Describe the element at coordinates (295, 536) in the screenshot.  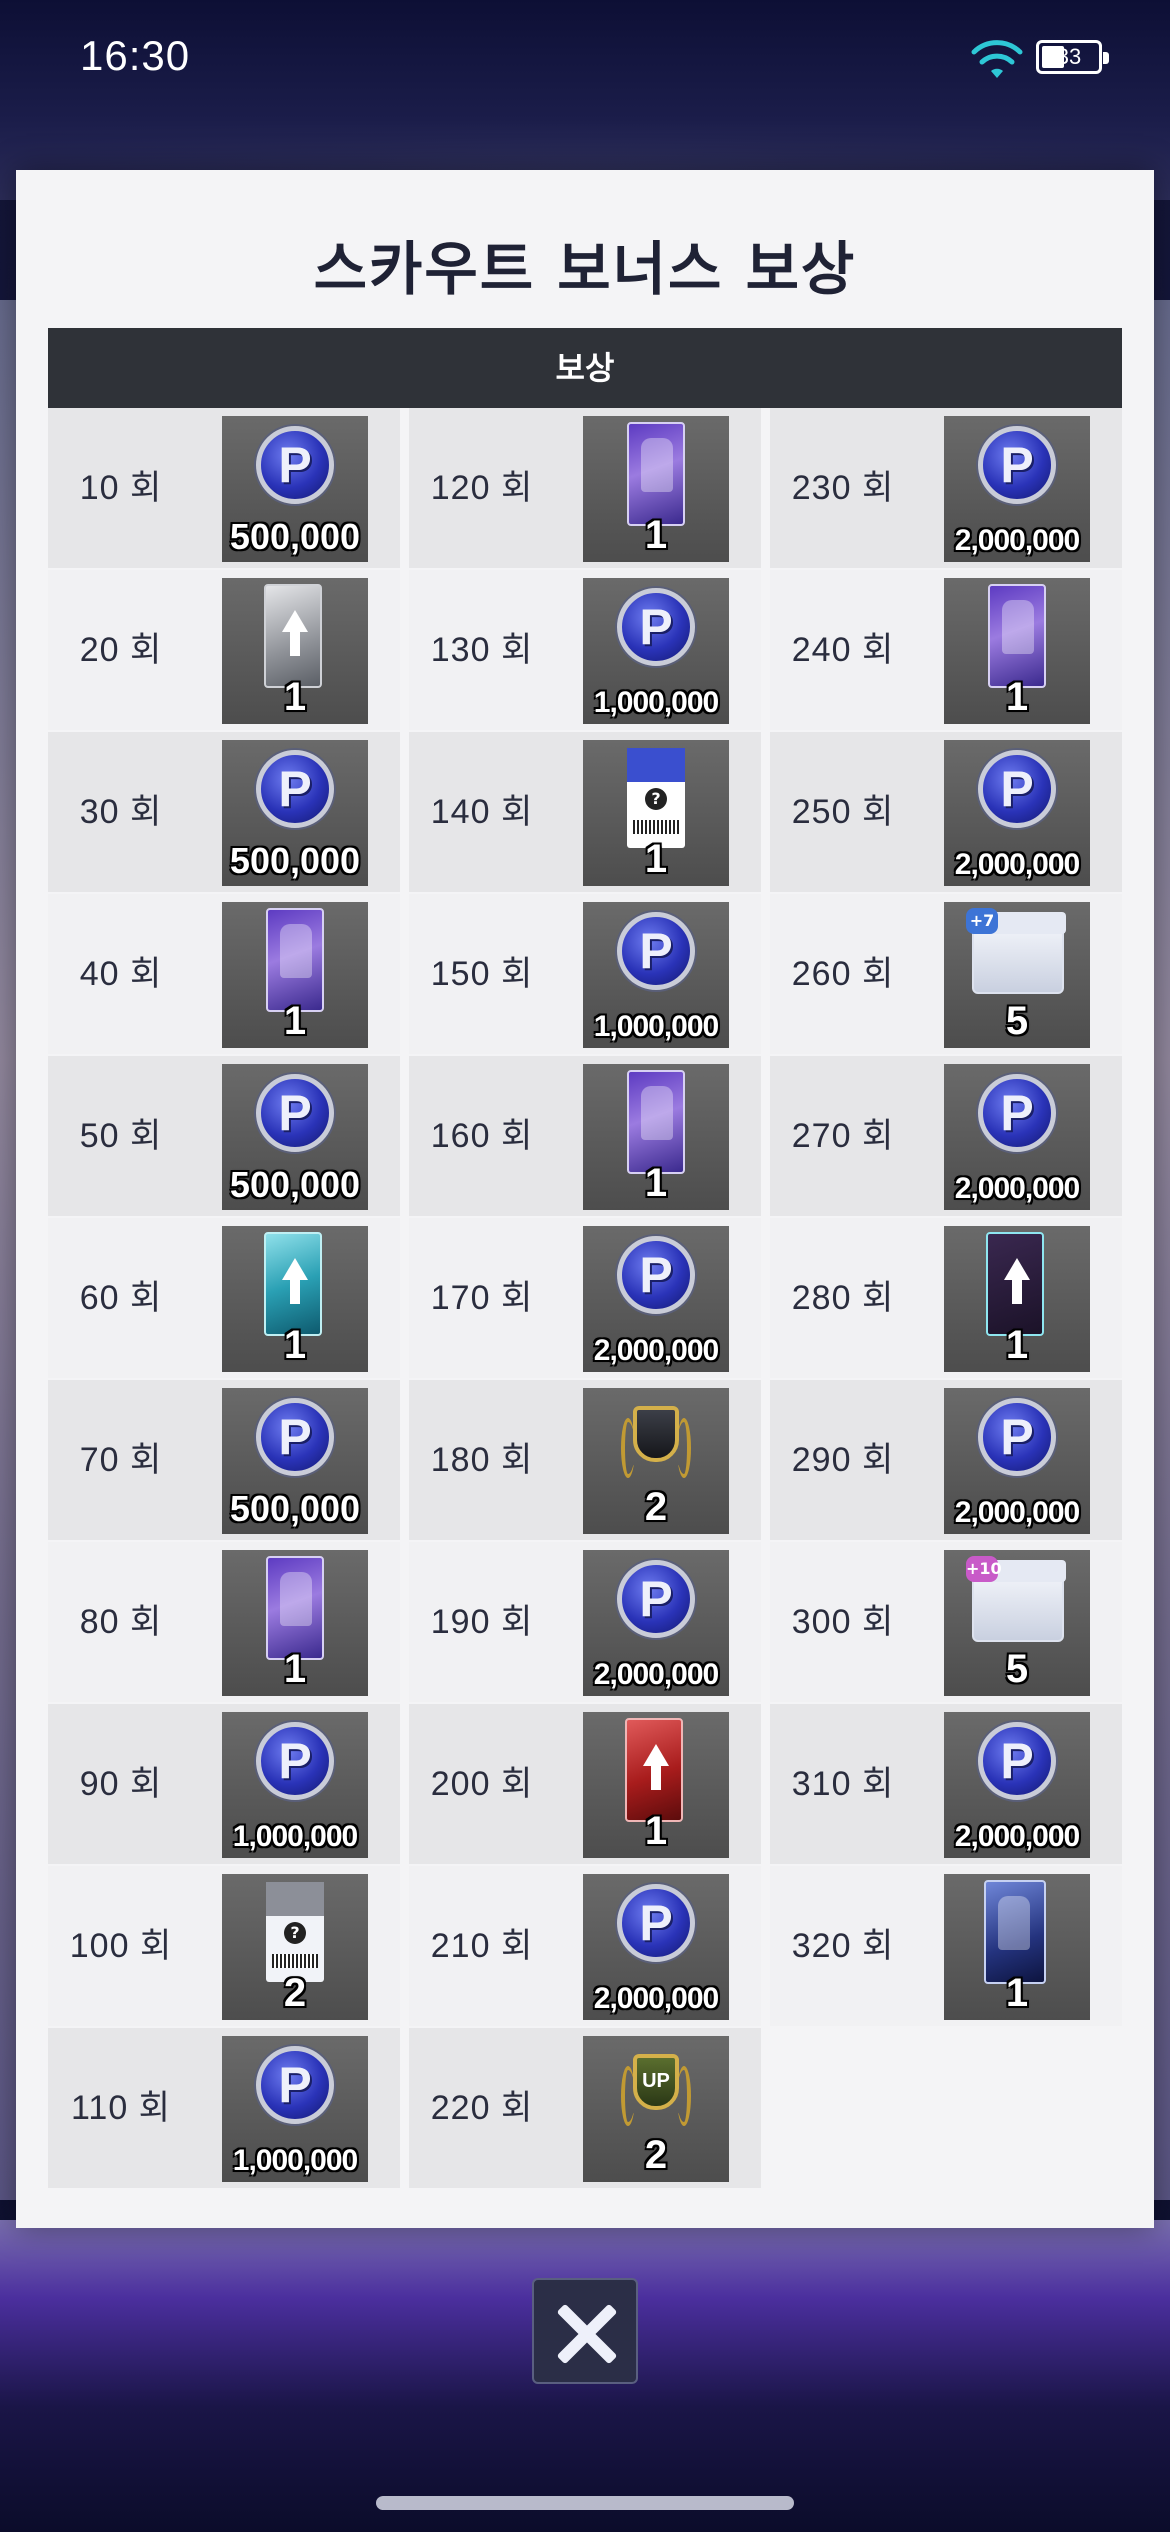
I see `reward-amount: 500,000` at that location.